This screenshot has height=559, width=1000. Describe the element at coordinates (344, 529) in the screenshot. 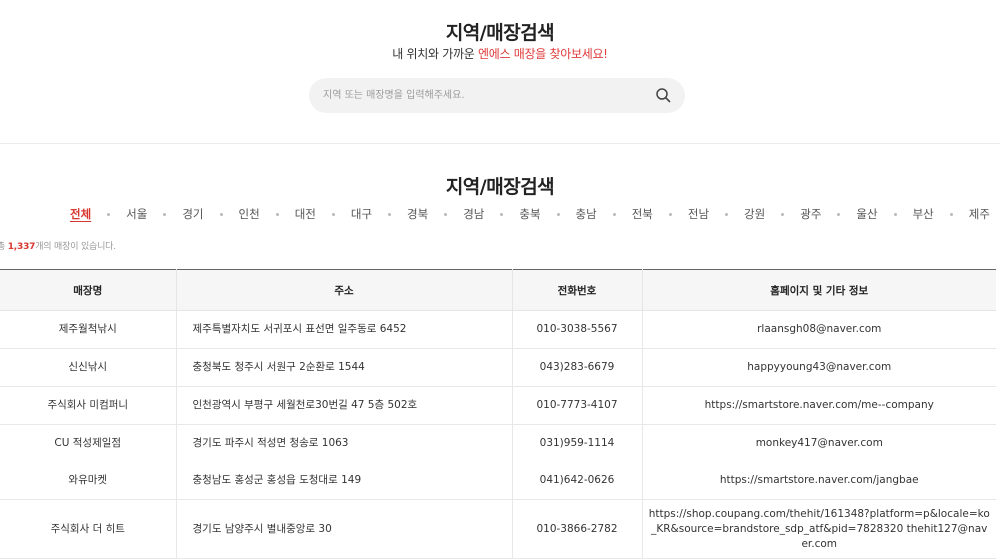

I see `address-cell: 경기도 남양주시 별내중앙로 30` at that location.